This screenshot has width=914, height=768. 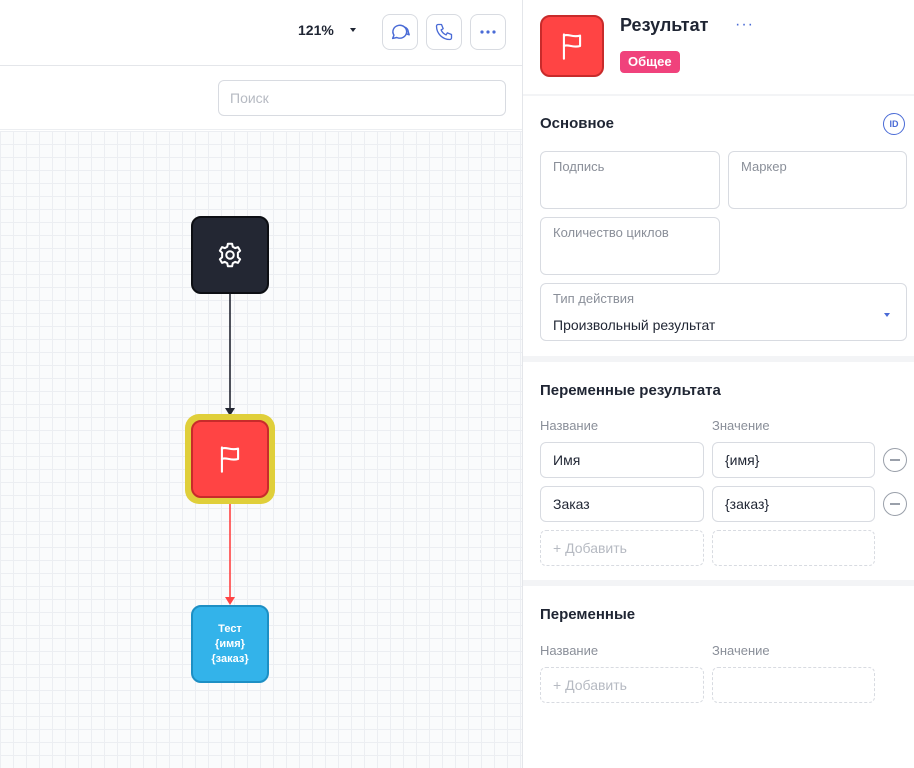 I want to click on field-label: Количество циклов, so click(x=611, y=232).